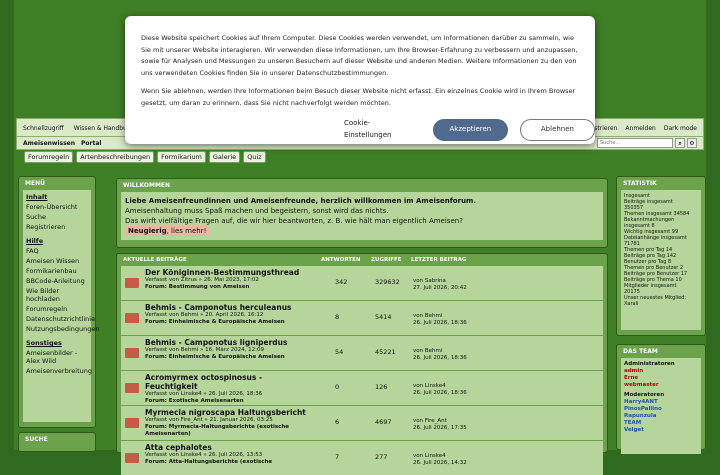 The height and width of the screenshot is (475, 720). I want to click on topic-views: 329632, so click(387, 282).